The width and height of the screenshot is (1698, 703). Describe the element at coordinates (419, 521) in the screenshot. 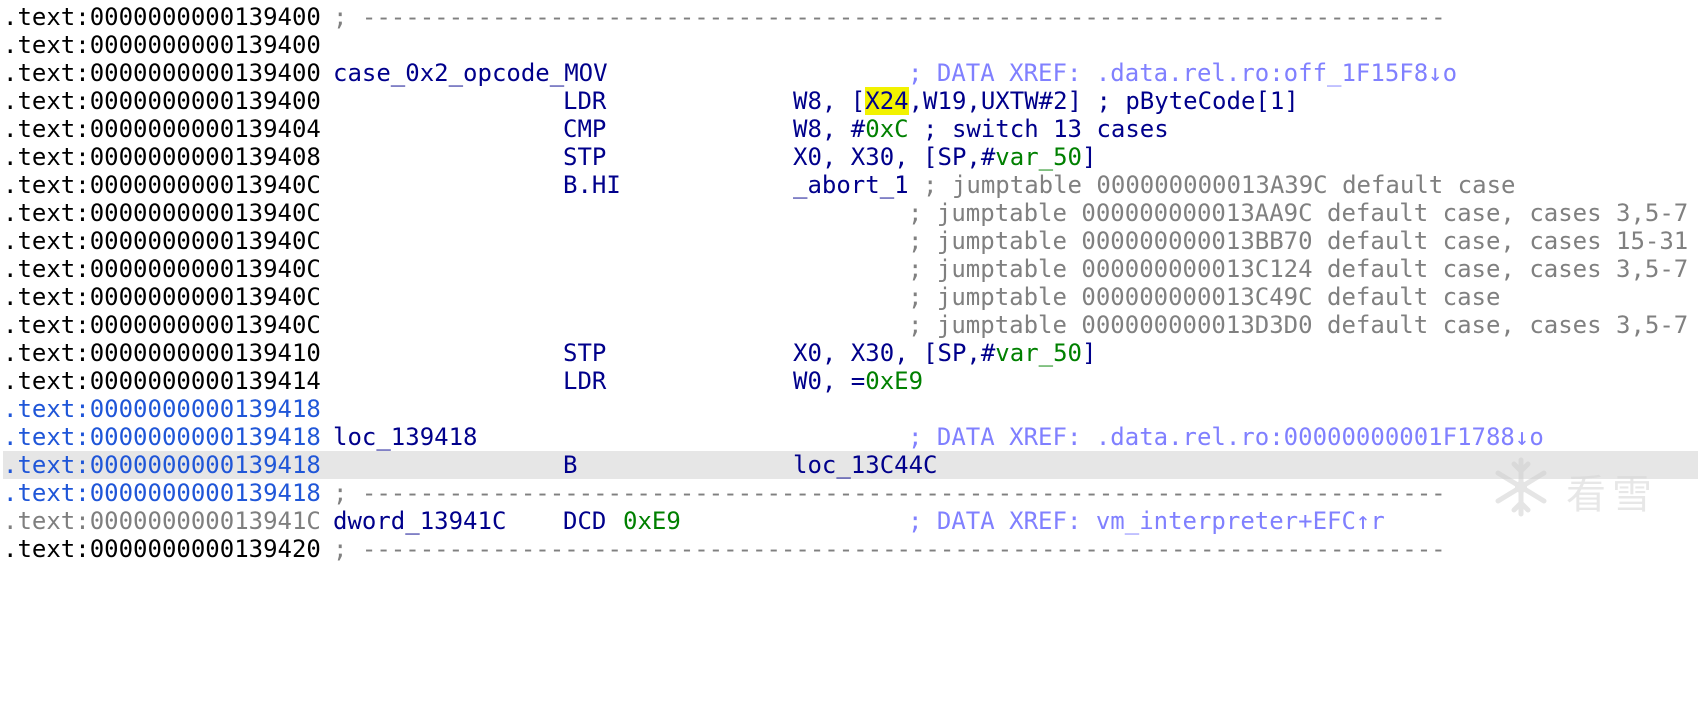

I see `data-label: dword_13941C` at that location.